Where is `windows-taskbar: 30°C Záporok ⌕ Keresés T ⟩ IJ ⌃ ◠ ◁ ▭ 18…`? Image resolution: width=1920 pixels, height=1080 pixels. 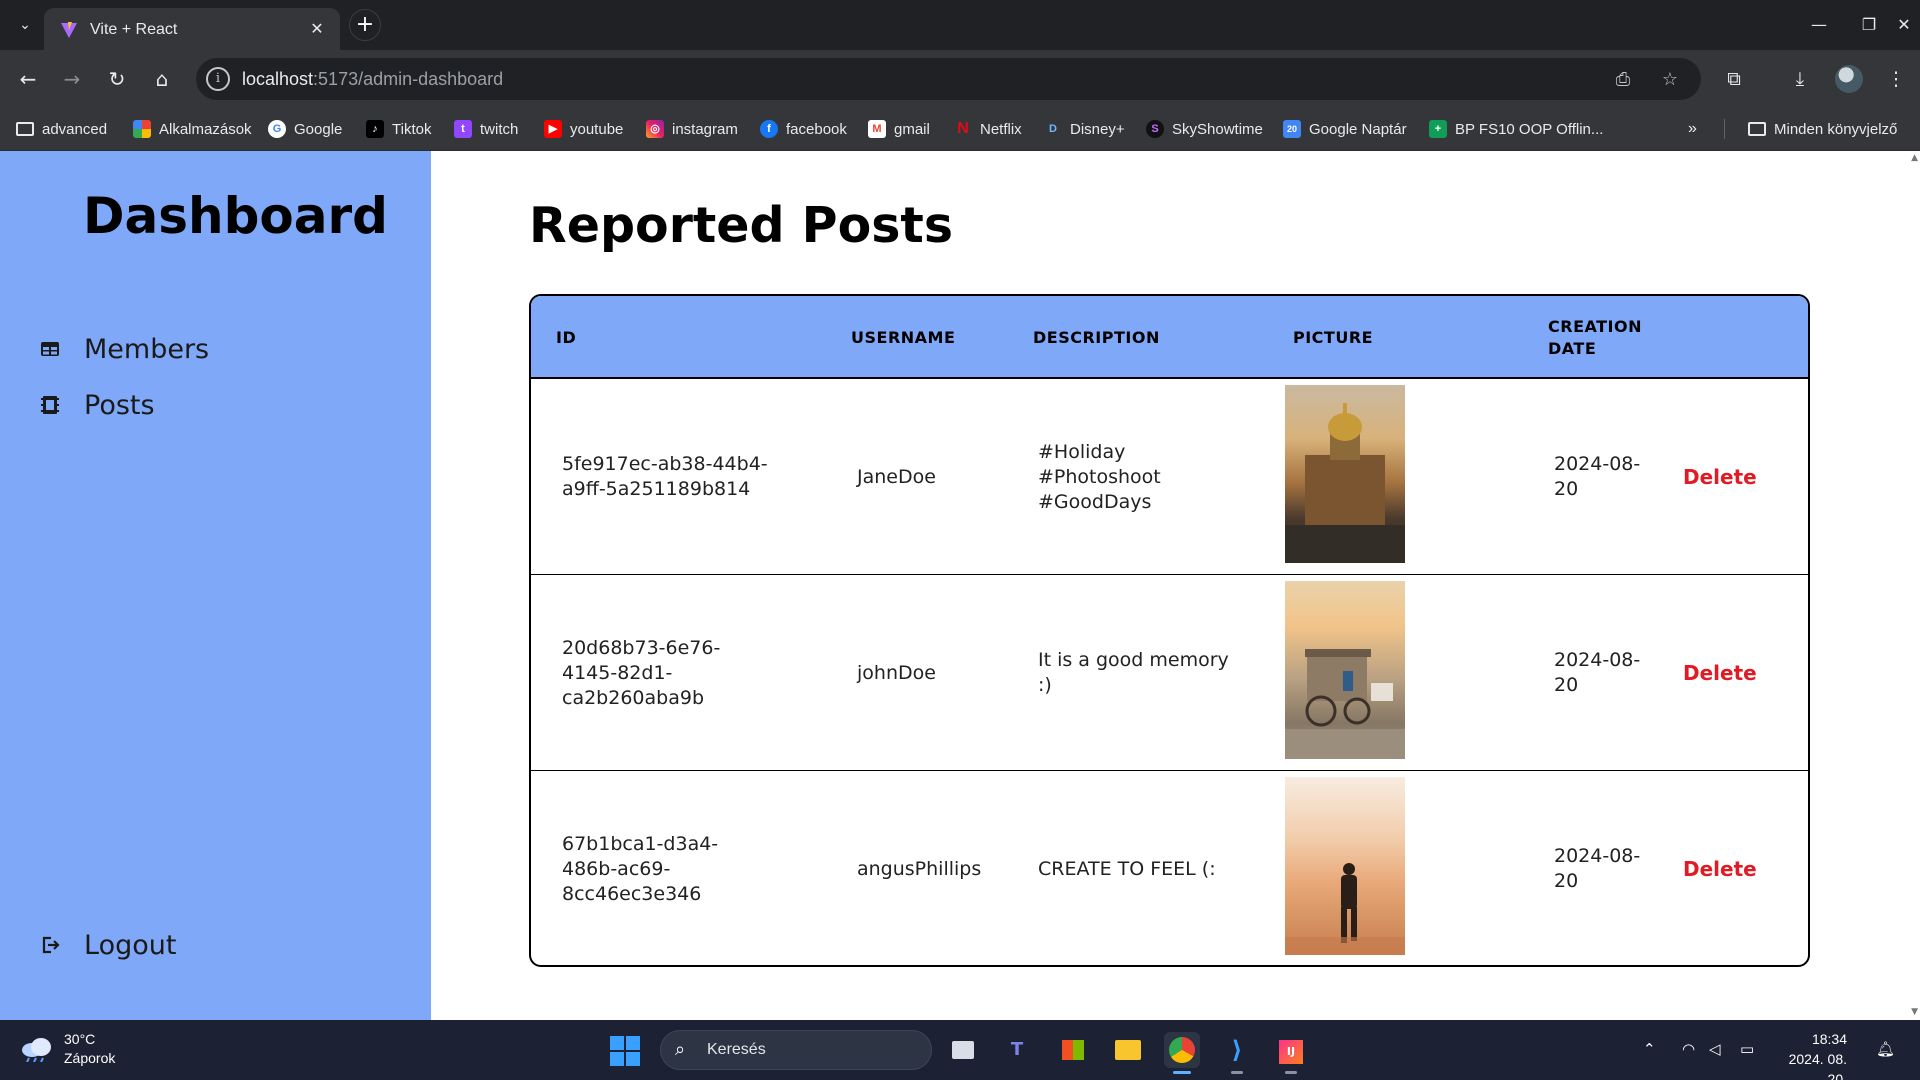
windows-taskbar: 30°C Záporok ⌕ Keresés T ⟩ IJ ⌃ ◠ ◁ ▭ 18… is located at coordinates (960, 1050).